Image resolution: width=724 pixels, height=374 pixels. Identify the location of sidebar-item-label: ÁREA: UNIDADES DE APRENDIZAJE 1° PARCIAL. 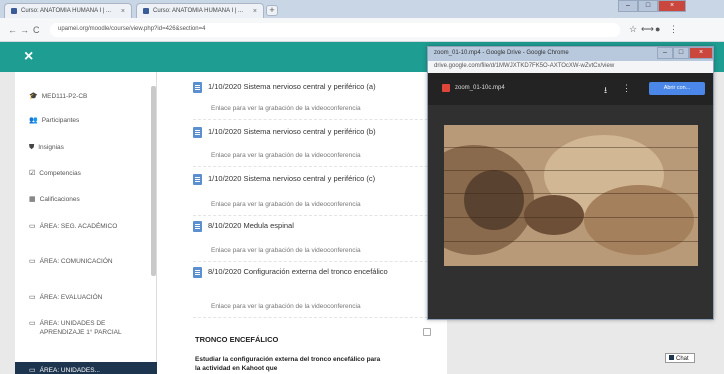
(80, 328).